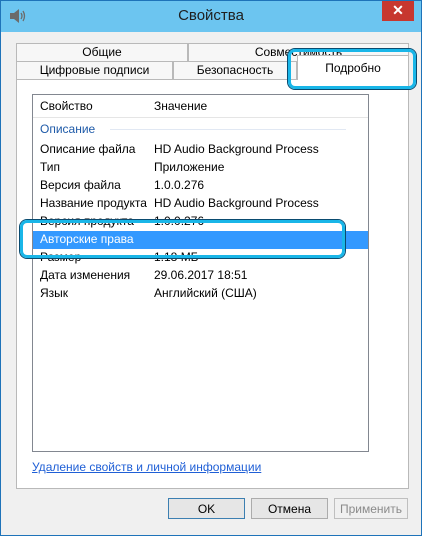  Describe the element at coordinates (179, 185) in the screenshot. I see `property-value: 1.0.0.276` at that location.